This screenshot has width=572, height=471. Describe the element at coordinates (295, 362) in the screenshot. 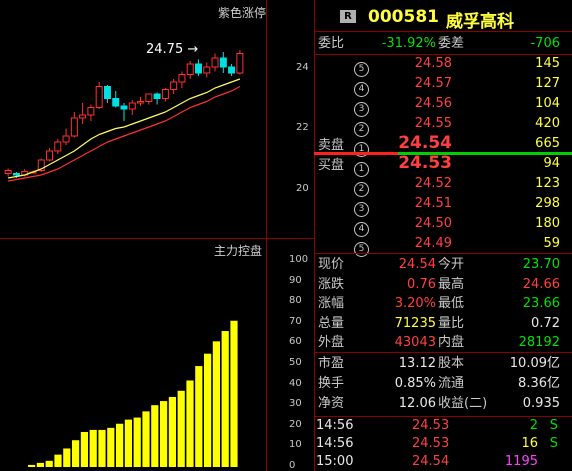

I see `indicator-y-tick: 50` at that location.